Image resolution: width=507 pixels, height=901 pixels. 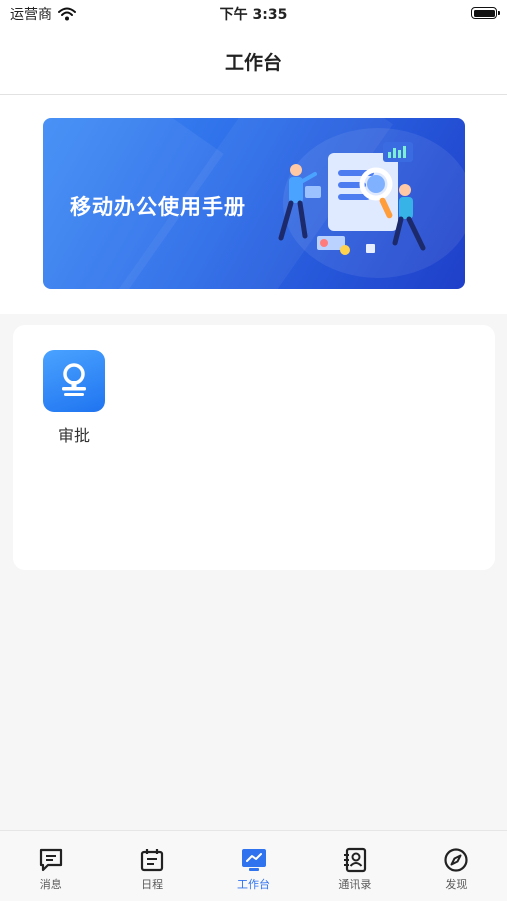 I want to click on tab-calendar: 日程, so click(x=151, y=866).